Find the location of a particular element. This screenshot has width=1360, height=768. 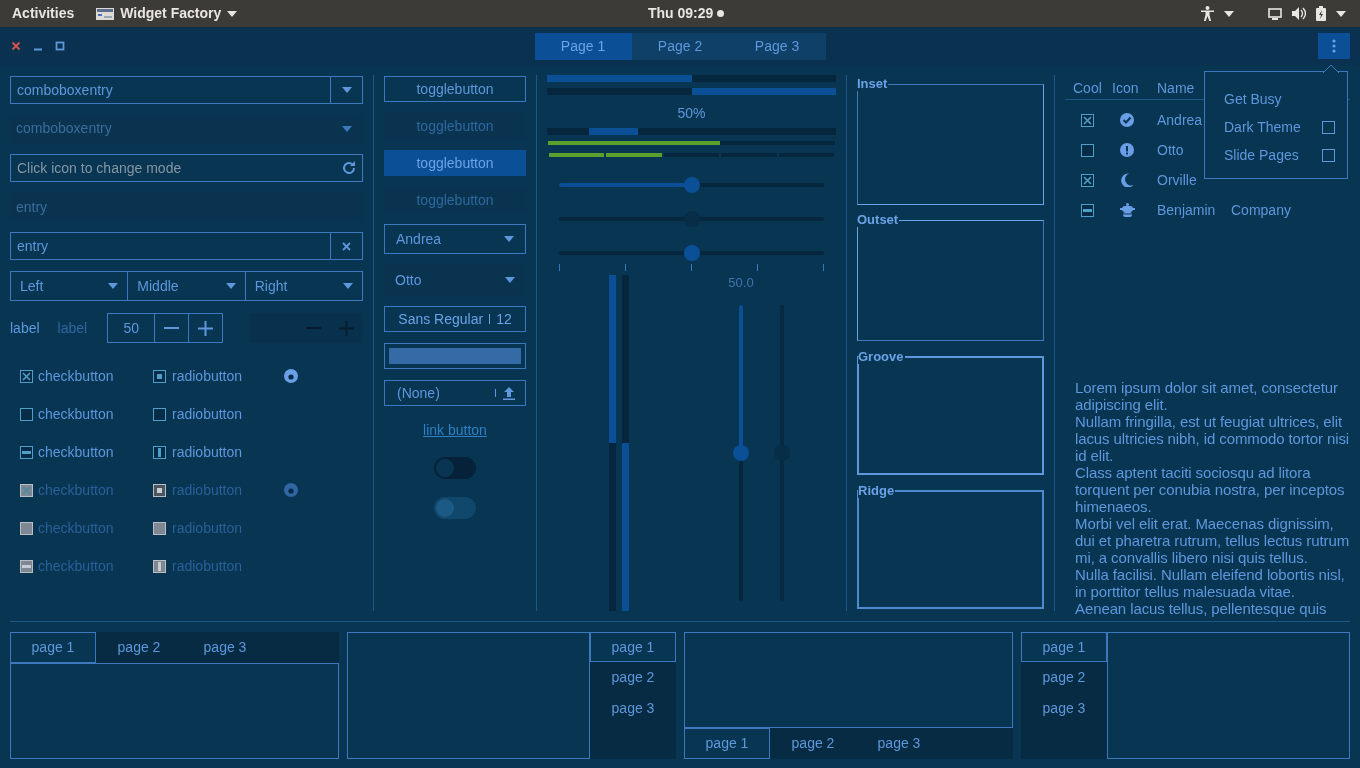

text-input: entry is located at coordinates (170, 246).